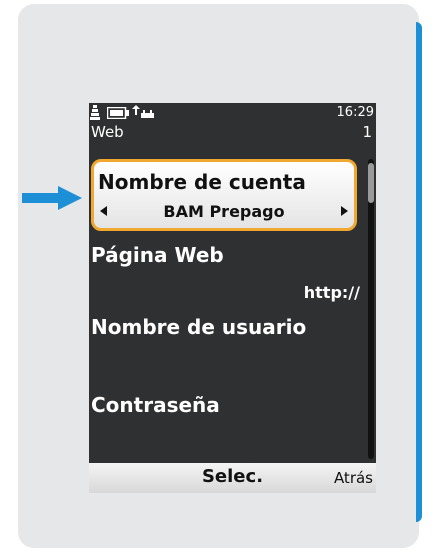 This screenshot has height=556, width=439. I want to click on setting-homepage-label: Página Web, so click(157, 255).